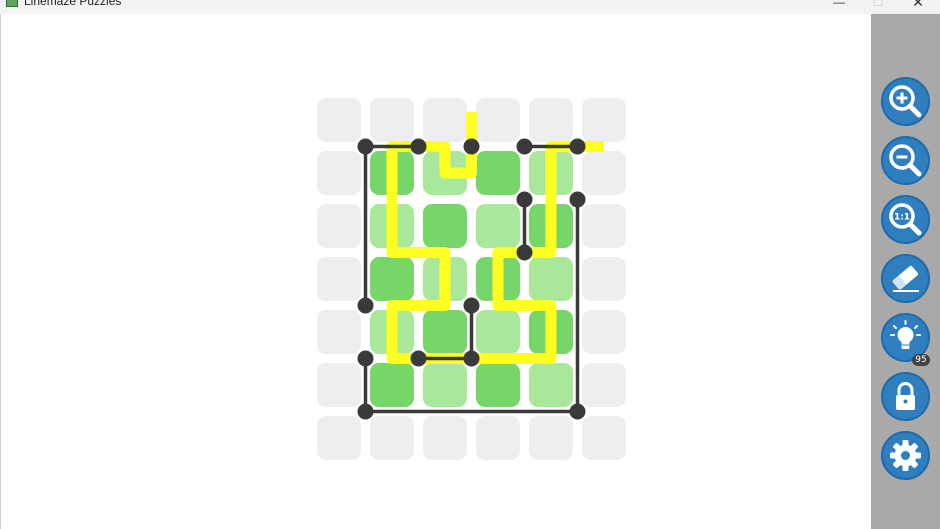 Image resolution: width=940 pixels, height=529 pixels. I want to click on lock-button, so click(905, 396).